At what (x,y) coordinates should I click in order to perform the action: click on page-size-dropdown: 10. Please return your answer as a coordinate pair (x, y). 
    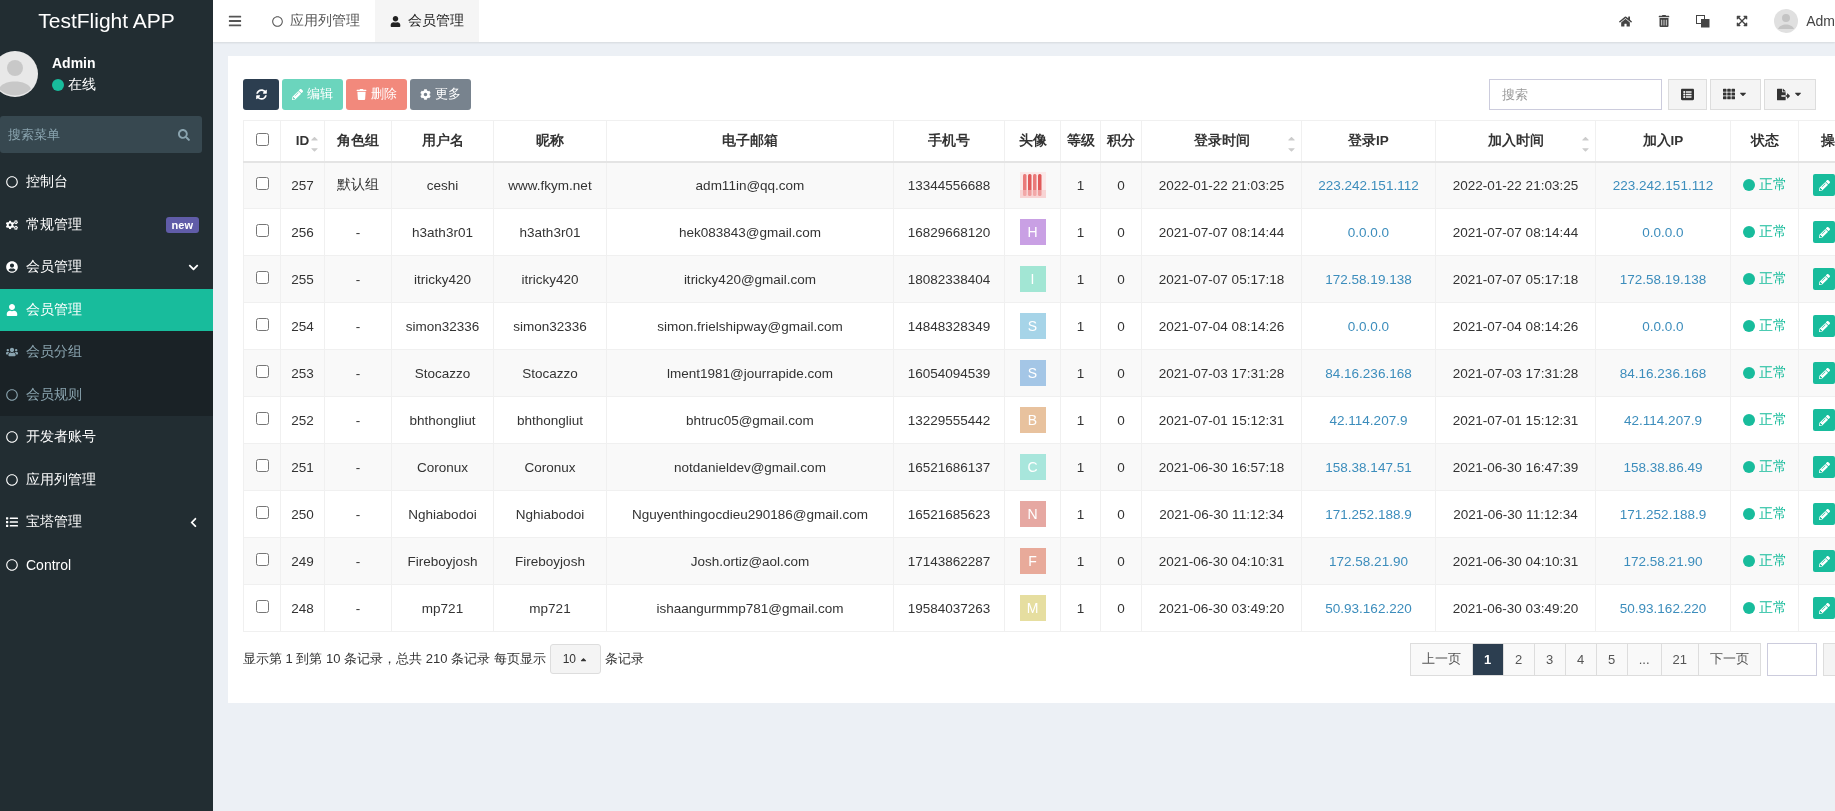
    Looking at the image, I should click on (575, 659).